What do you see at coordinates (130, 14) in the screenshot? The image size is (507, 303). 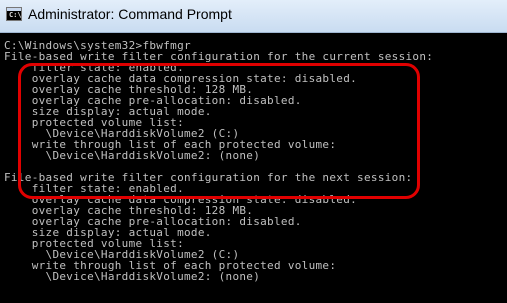 I see `window-title: Administrator: Command Prompt` at bounding box center [130, 14].